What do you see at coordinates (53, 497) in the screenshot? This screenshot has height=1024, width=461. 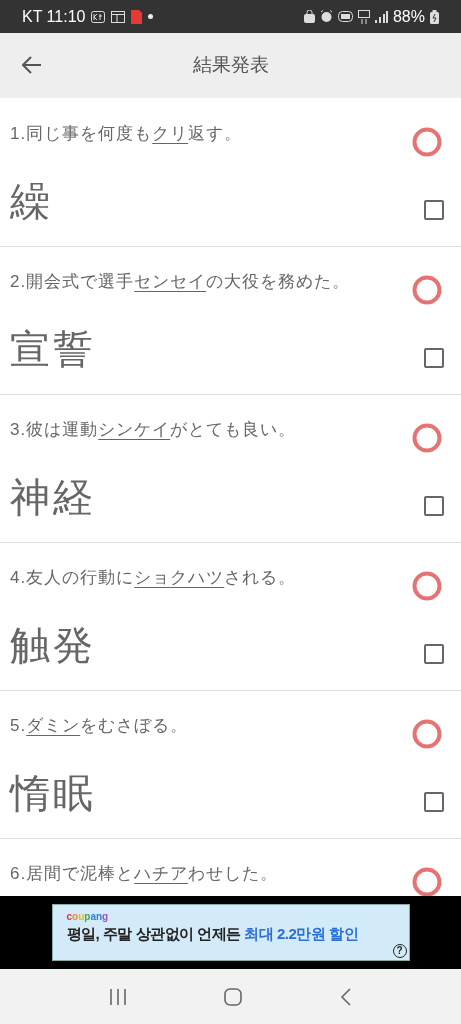 I see `answer-text: 神経` at bounding box center [53, 497].